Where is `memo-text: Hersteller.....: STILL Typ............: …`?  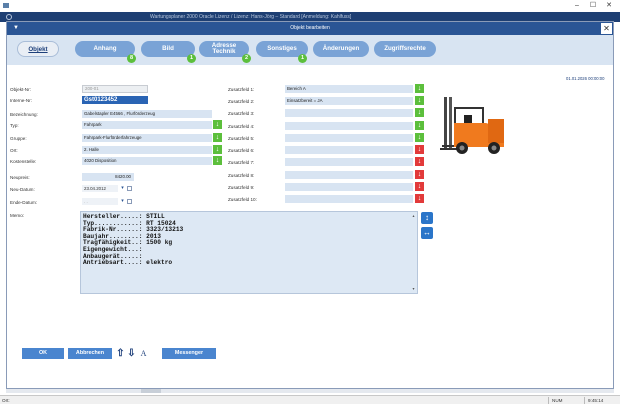
memo-text: Hersteller.....: STILL Typ............: … is located at coordinates (133, 240).